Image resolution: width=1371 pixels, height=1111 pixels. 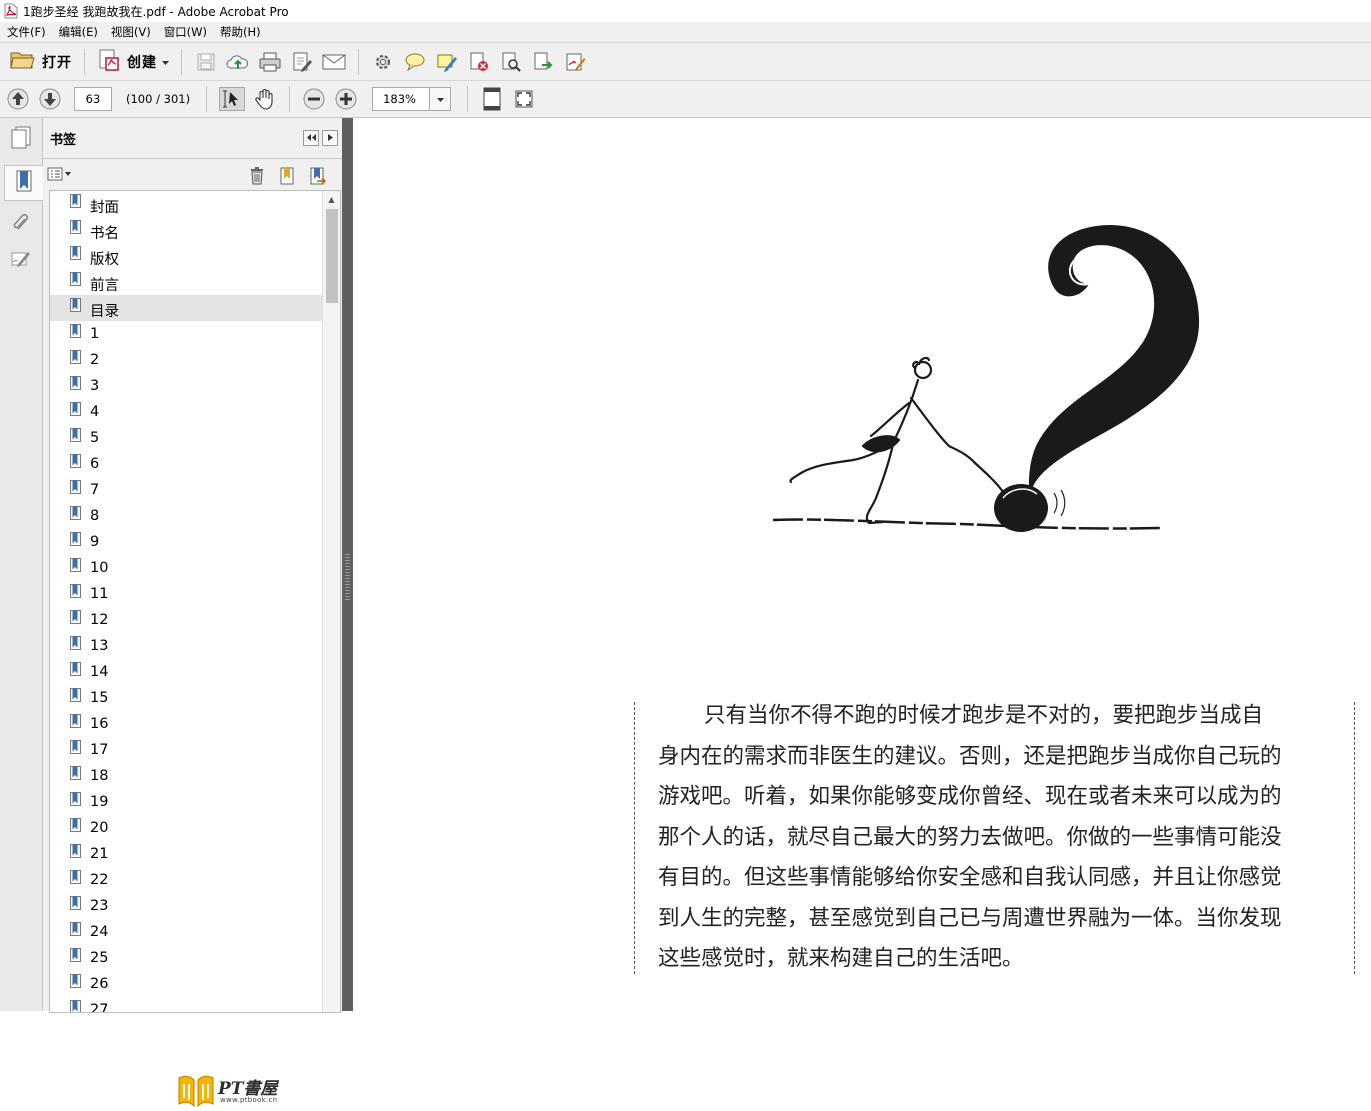 What do you see at coordinates (21, 260) in the screenshot?
I see `signatures-button` at bounding box center [21, 260].